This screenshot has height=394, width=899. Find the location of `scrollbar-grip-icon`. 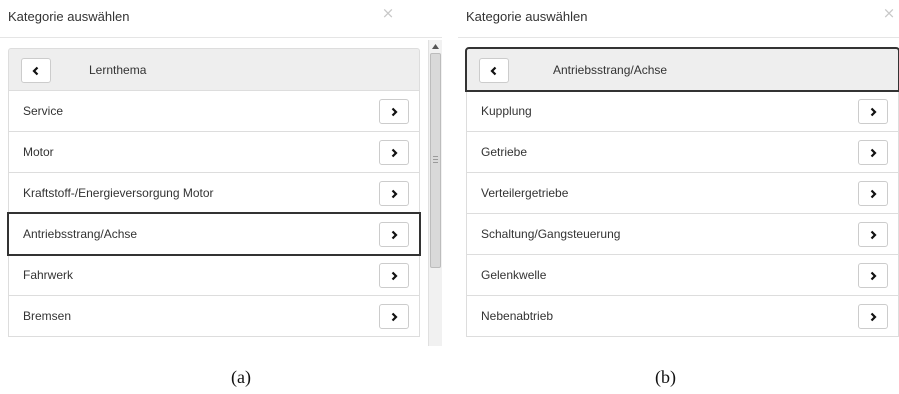

scrollbar-grip-icon is located at coordinates (435, 159).